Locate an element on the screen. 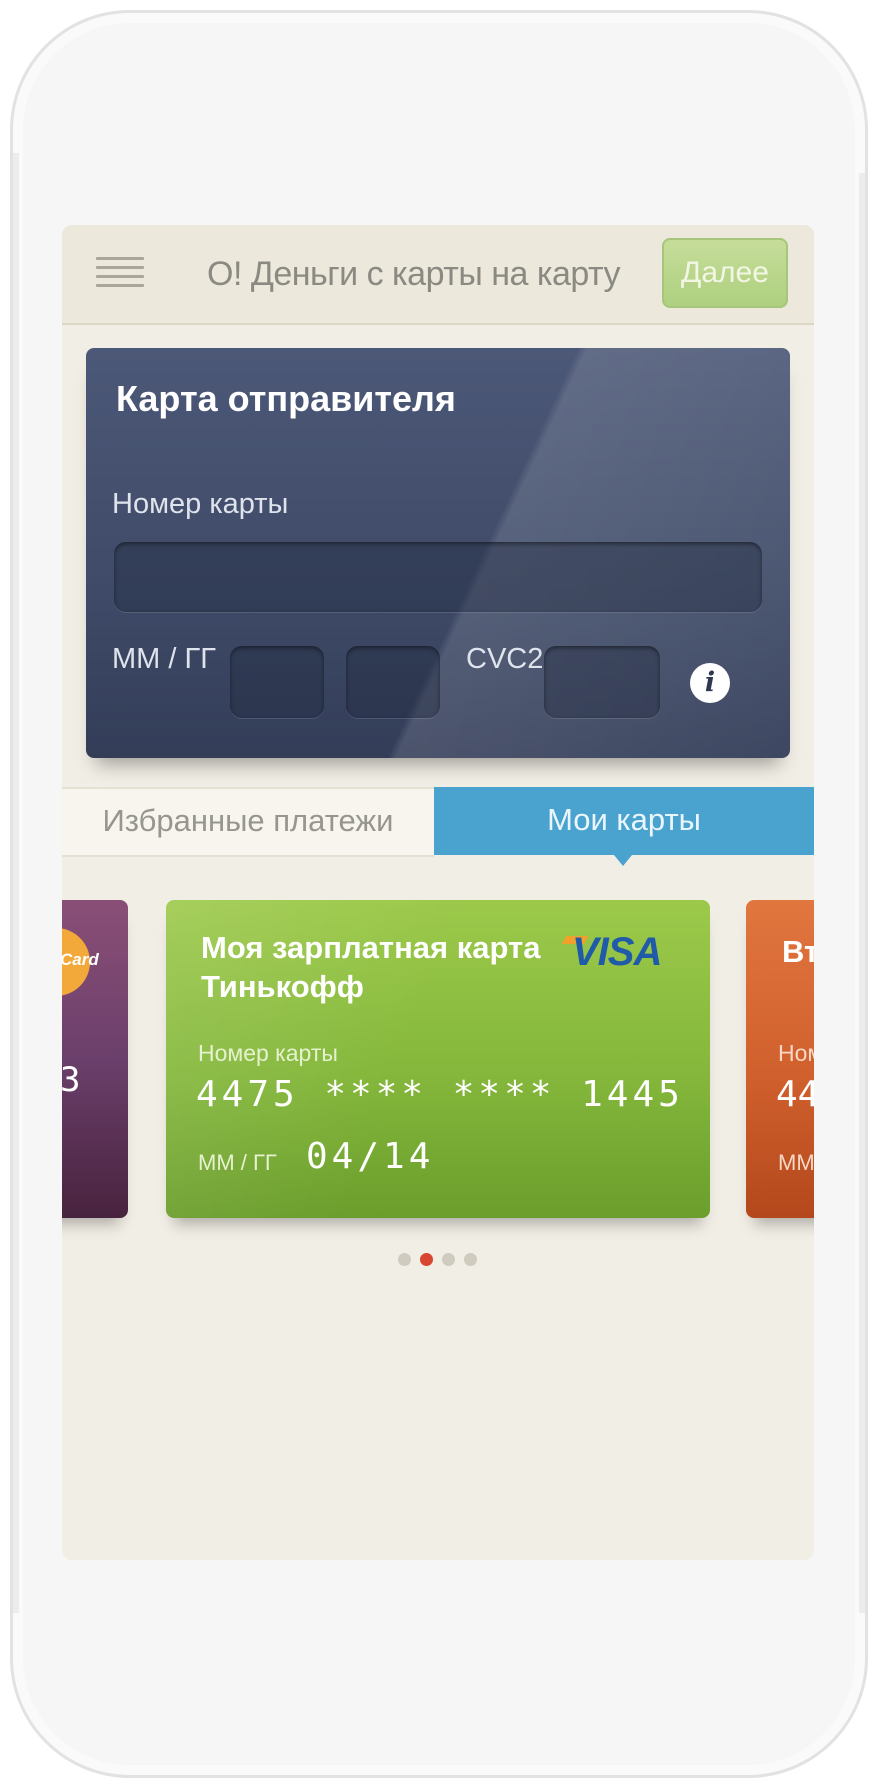 Image resolution: width=878 pixels, height=1788 pixels. cvc-input is located at coordinates (602, 682).